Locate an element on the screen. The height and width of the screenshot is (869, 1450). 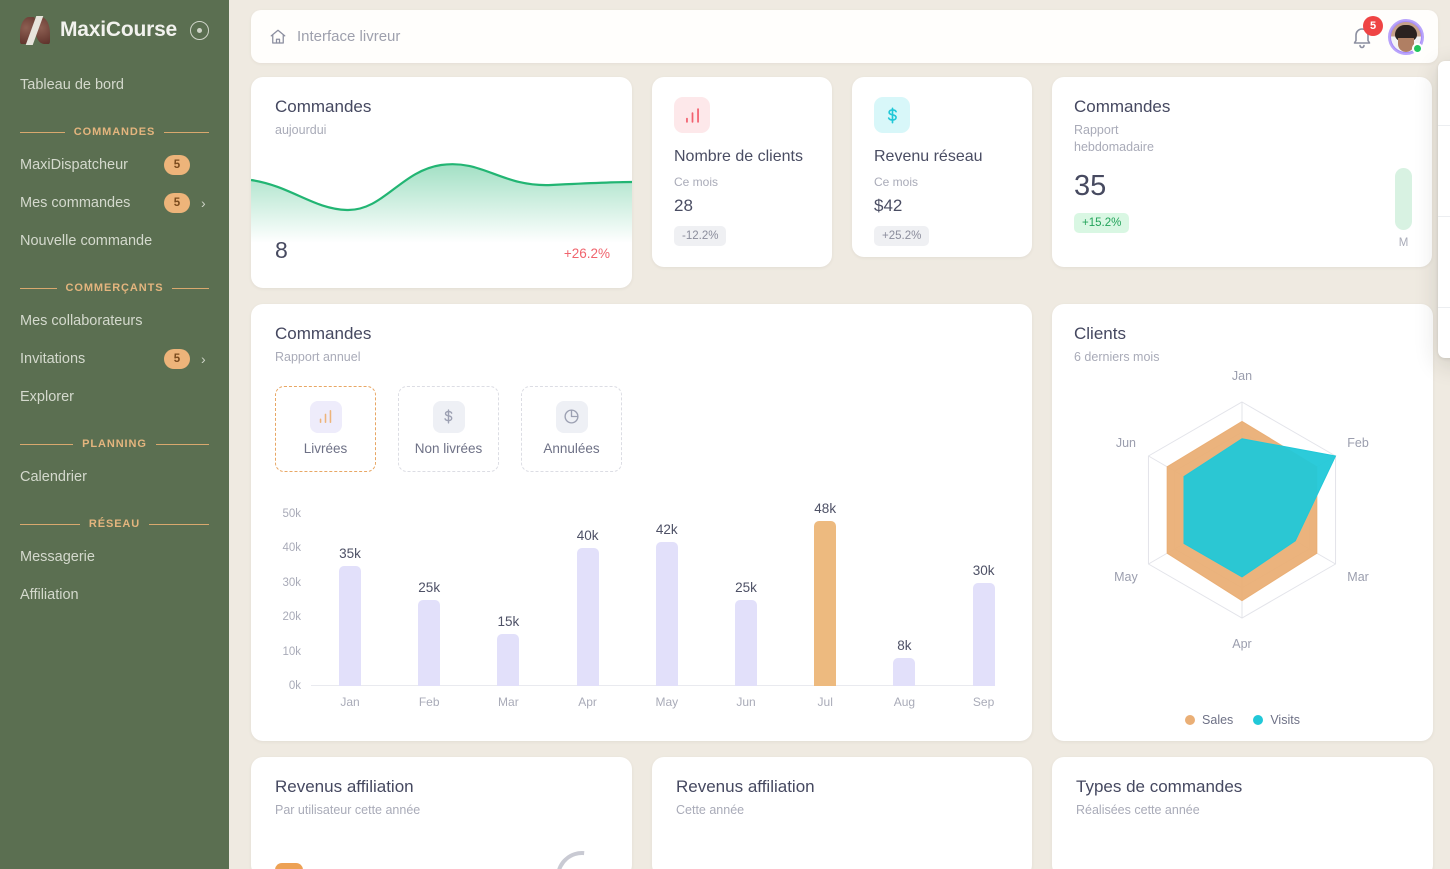
card-orders-today: Commandes aujourdui 8 +26.2% is located at coordinates (441, 182).